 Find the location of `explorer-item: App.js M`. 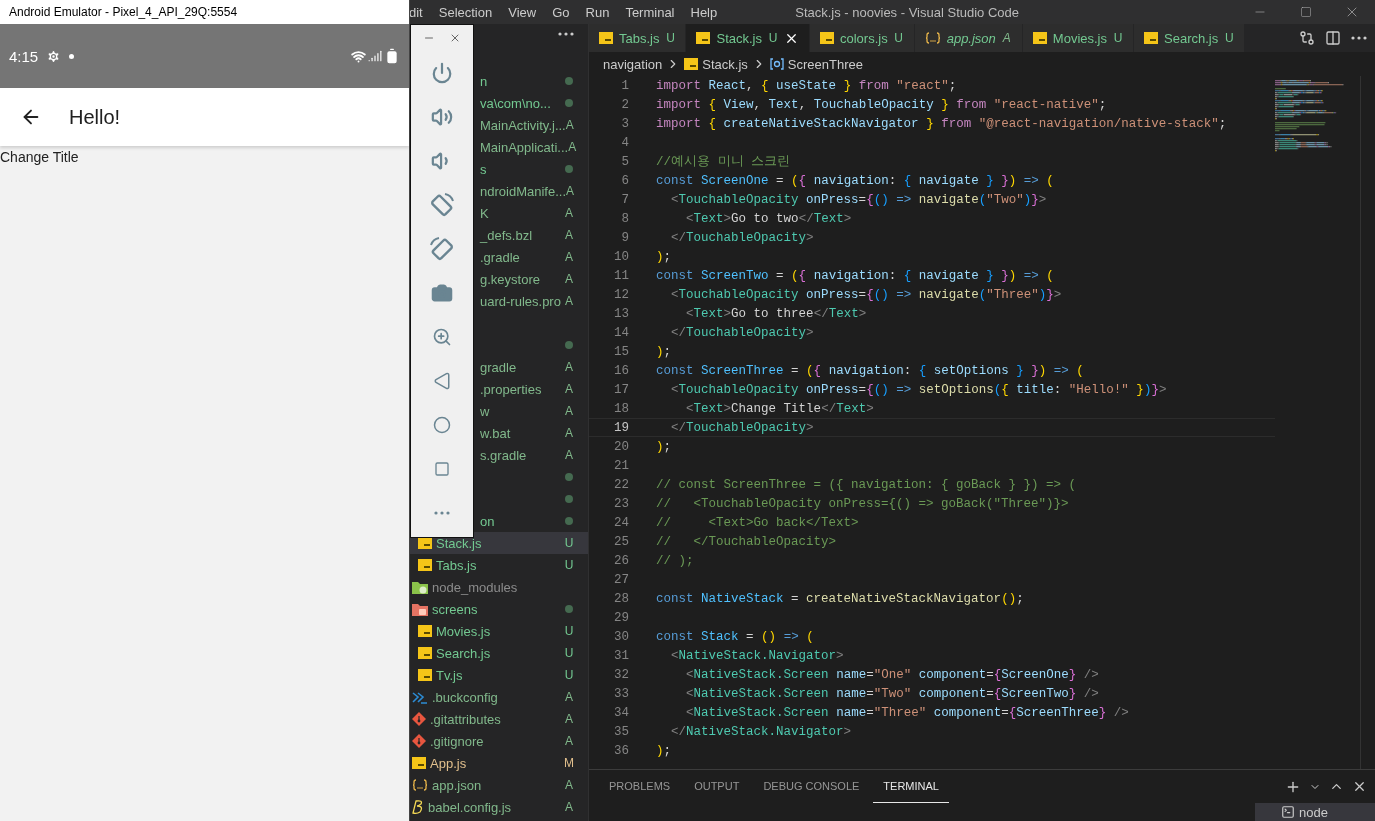

explorer-item: App.js M is located at coordinates (498, 763).